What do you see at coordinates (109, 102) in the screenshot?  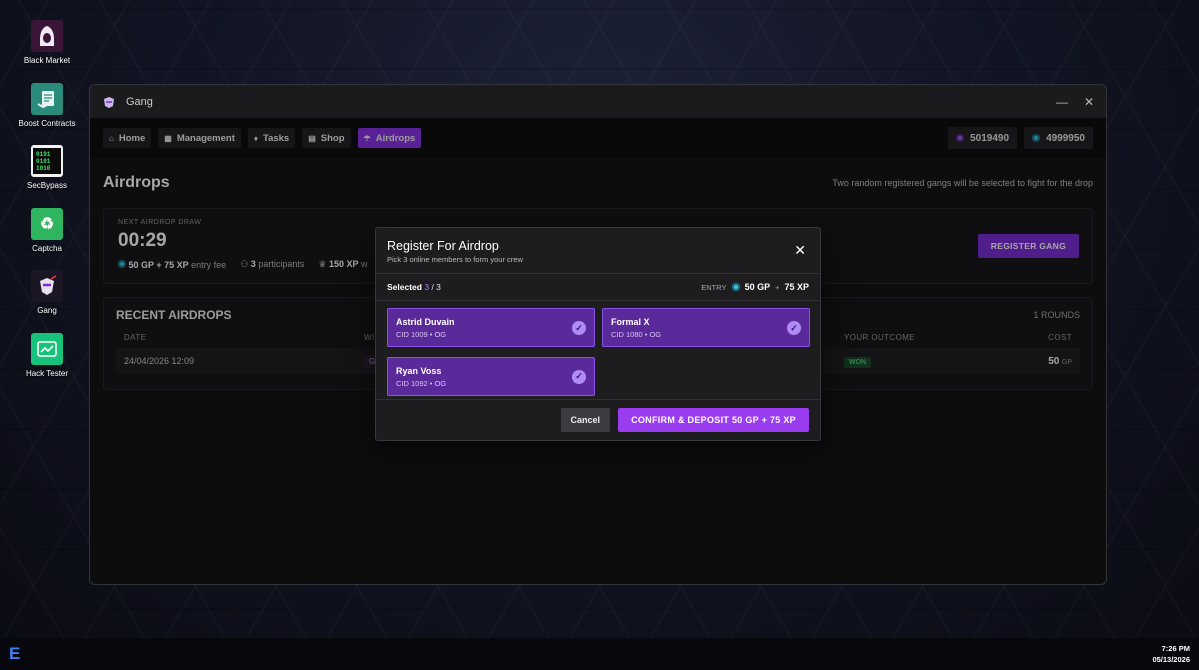 I see `gang-app-icon` at bounding box center [109, 102].